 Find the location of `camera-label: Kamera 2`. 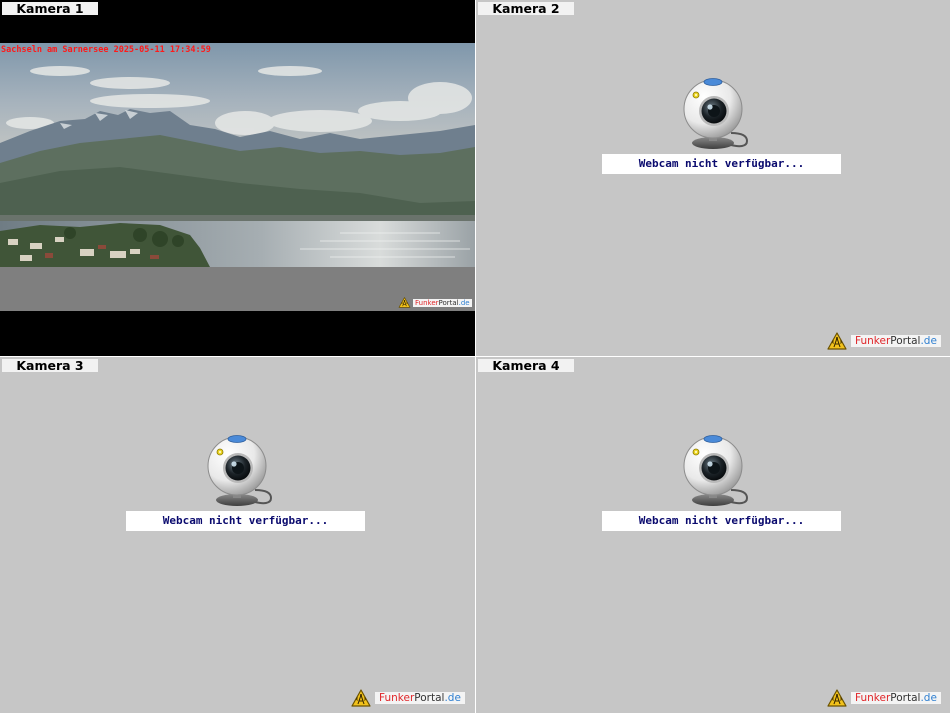

camera-label: Kamera 2 is located at coordinates (526, 8).